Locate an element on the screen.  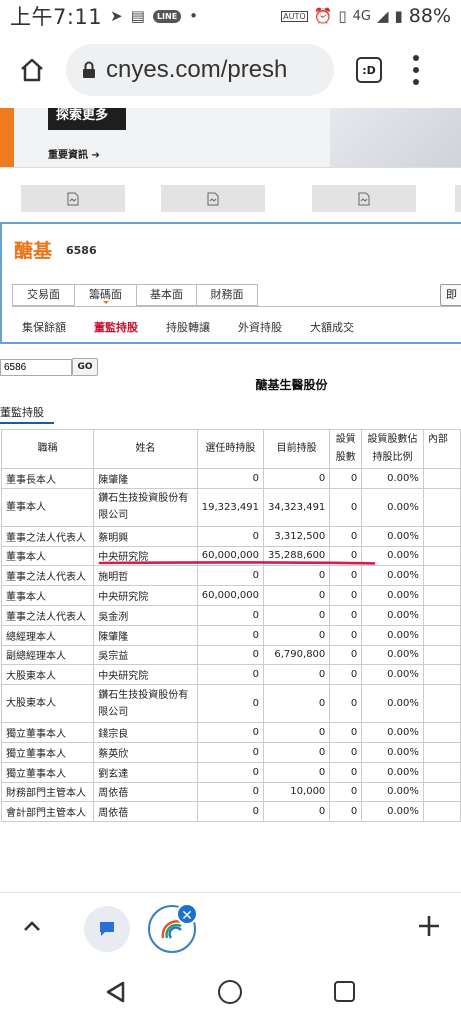
tab-fundamentals: 基本面 is located at coordinates (166, 295).